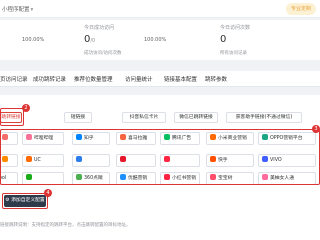 The height and width of the screenshot is (240, 320). Describe the element at coordinates (99, 28) in the screenshot. I see `stat-label: 今日成功访问` at that location.